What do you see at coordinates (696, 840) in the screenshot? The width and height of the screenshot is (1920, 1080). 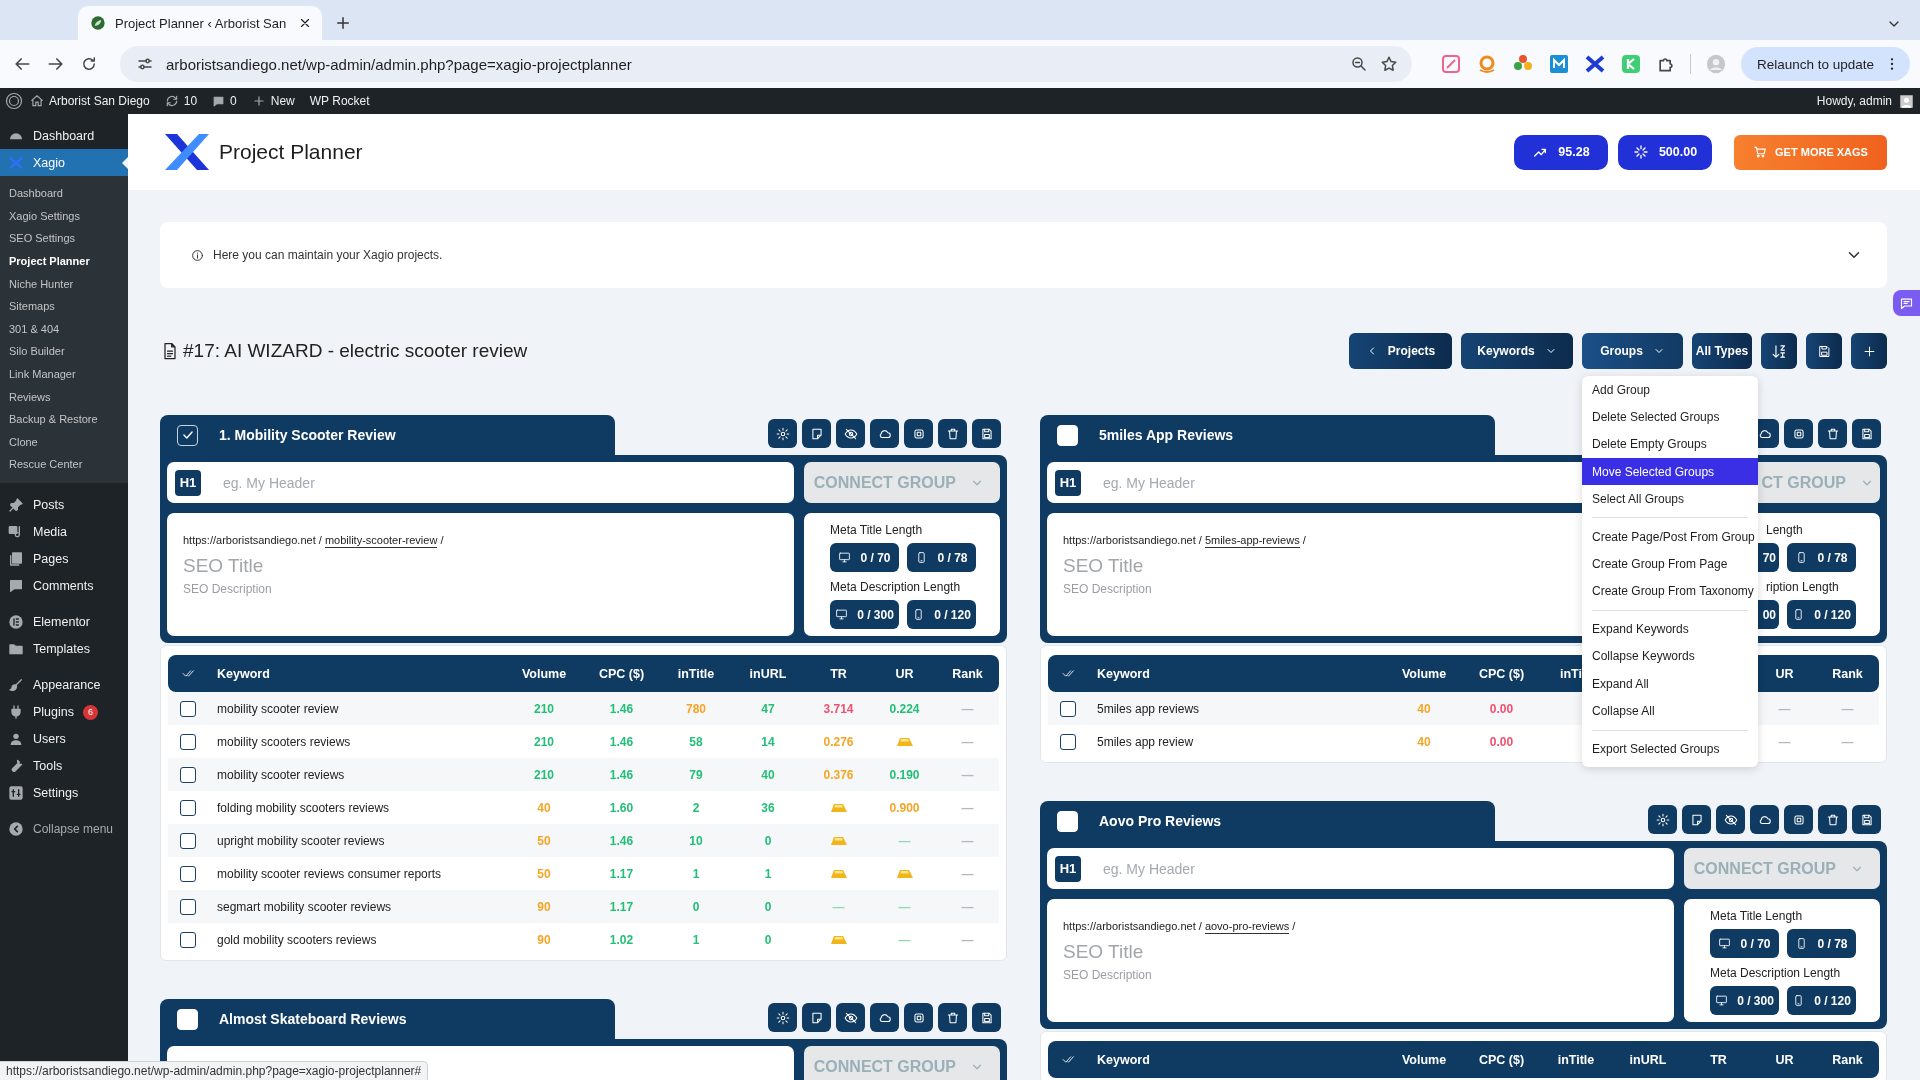 I see `metric-cell: 10` at bounding box center [696, 840].